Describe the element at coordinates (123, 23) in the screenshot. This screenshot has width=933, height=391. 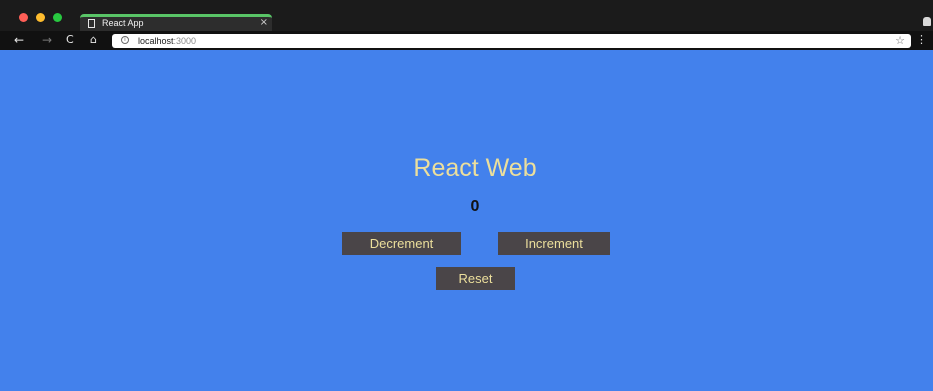
I see `tab-title: React App` at that location.